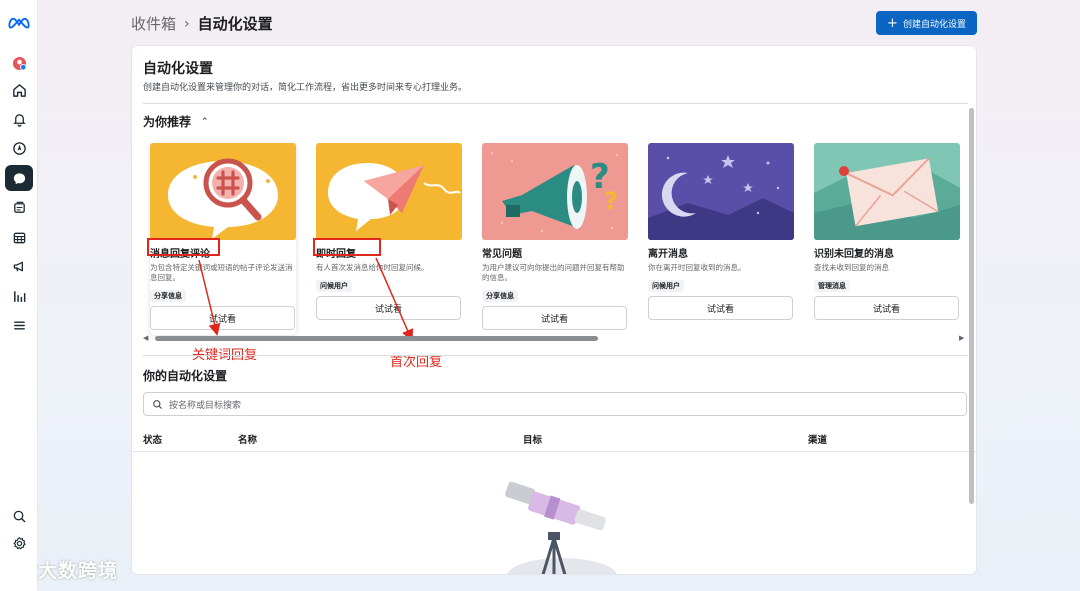  What do you see at coordinates (854, 254) in the screenshot?
I see `tile-name: 识别未回复的消息` at bounding box center [854, 254].